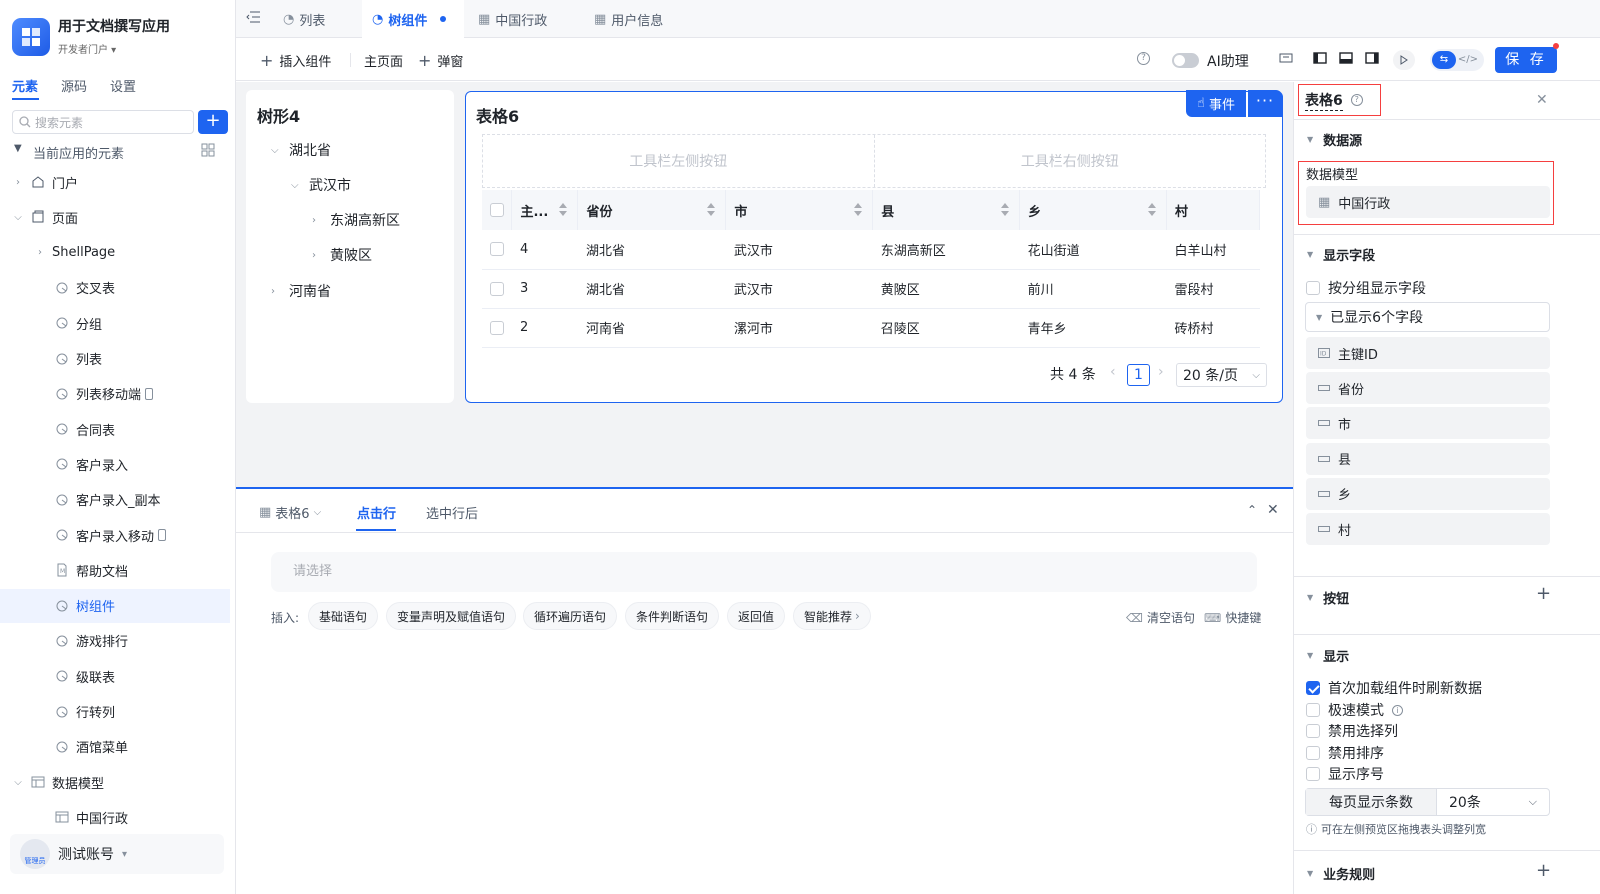  Describe the element at coordinates (524, 19) in the screenshot. I see `tab-china-admin: ▦ 中国行政` at that location.